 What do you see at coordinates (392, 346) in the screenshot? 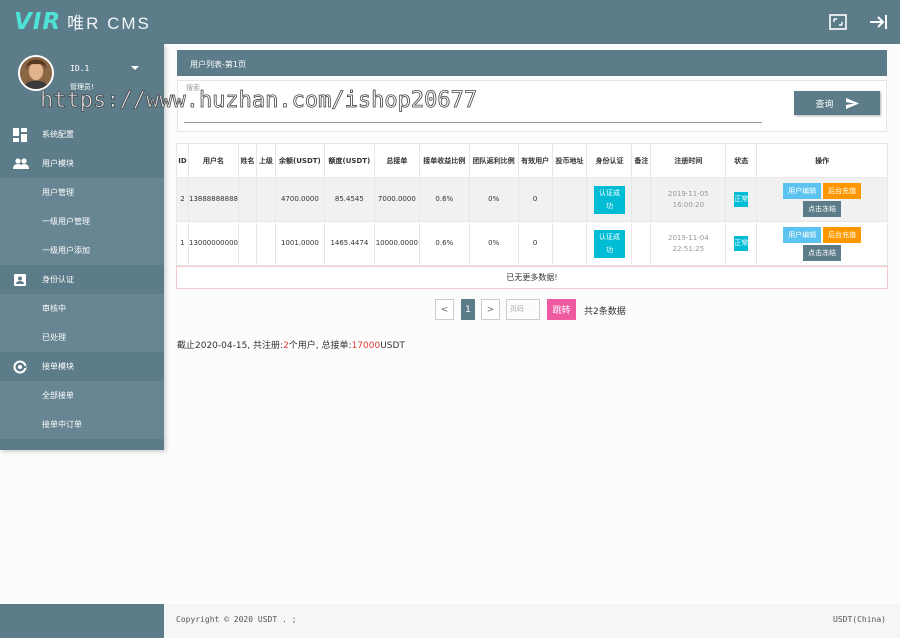
I see `summary-unit: USDT` at bounding box center [392, 346].